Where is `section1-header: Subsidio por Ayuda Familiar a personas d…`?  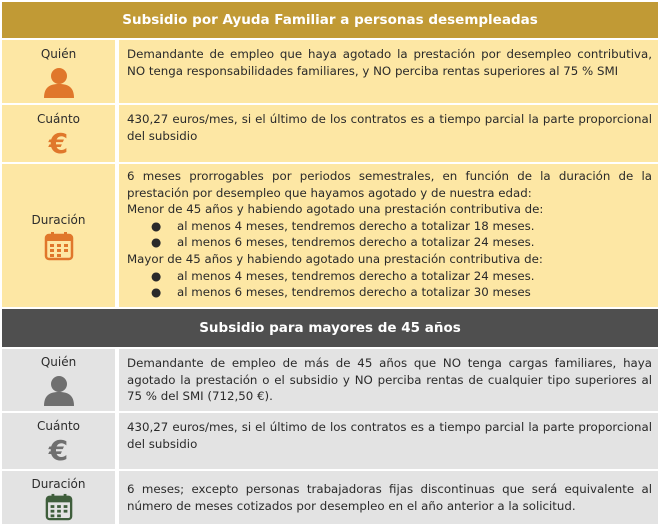
section1-header: Subsidio por Ayuda Familiar a personas d… is located at coordinates (330, 20).